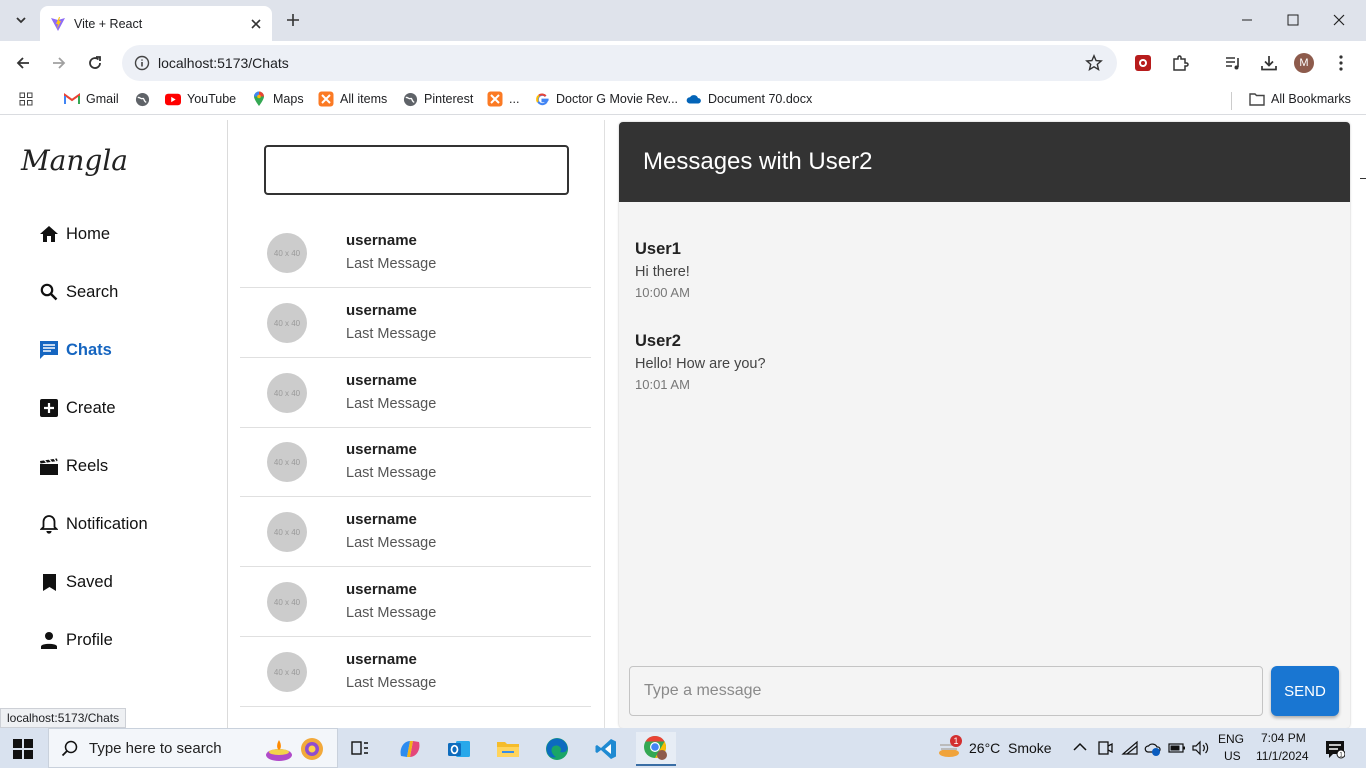  Describe the element at coordinates (416, 170) in the screenshot. I see `chat-search-input` at that location.